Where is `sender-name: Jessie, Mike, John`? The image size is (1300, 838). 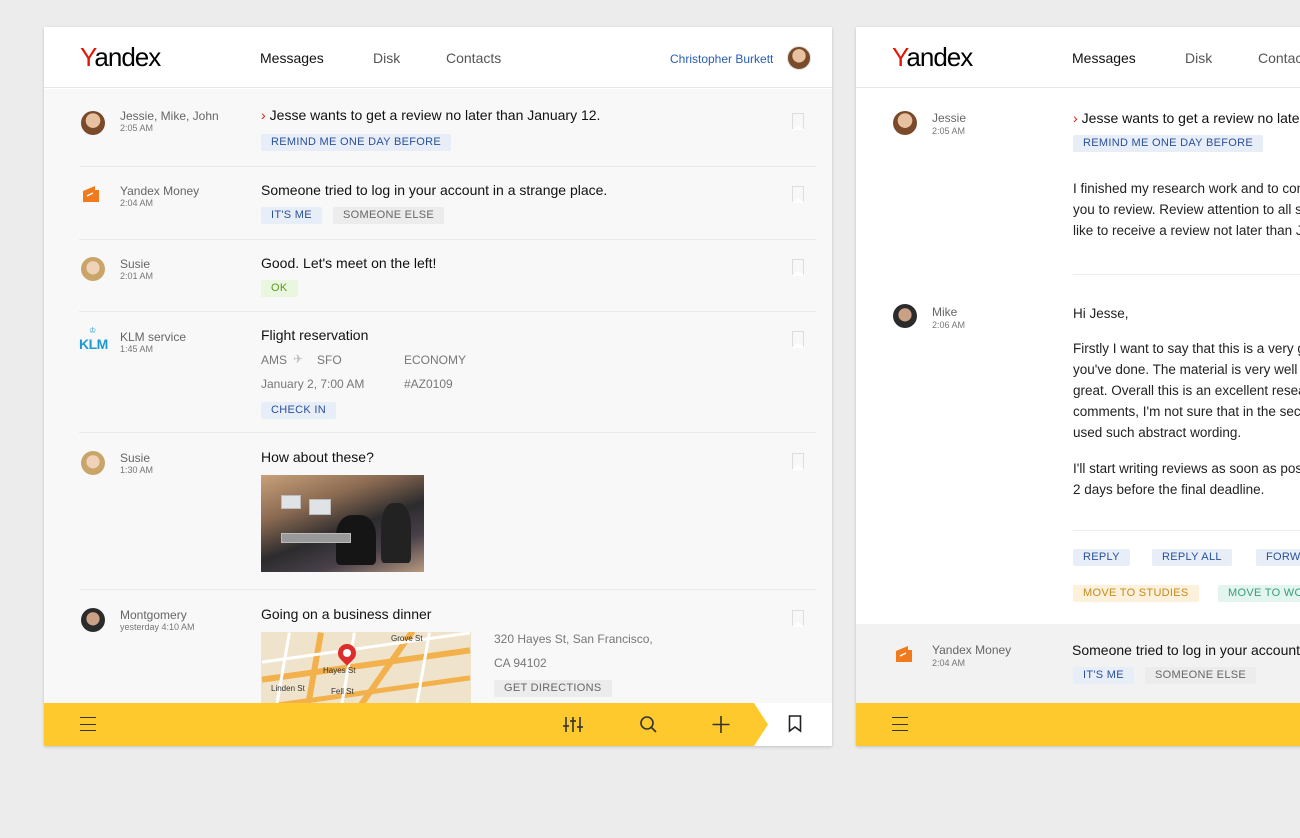
sender-name: Jessie, Mike, John is located at coordinates (169, 116).